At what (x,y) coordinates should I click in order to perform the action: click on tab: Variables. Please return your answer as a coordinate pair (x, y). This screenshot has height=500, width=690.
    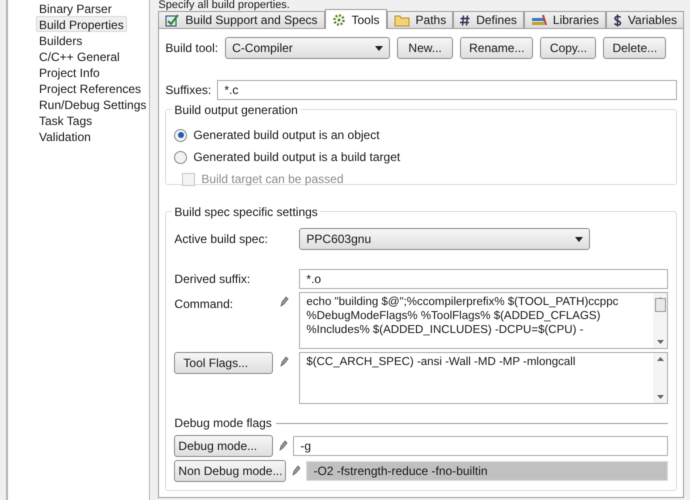
    Looking at the image, I should click on (645, 19).